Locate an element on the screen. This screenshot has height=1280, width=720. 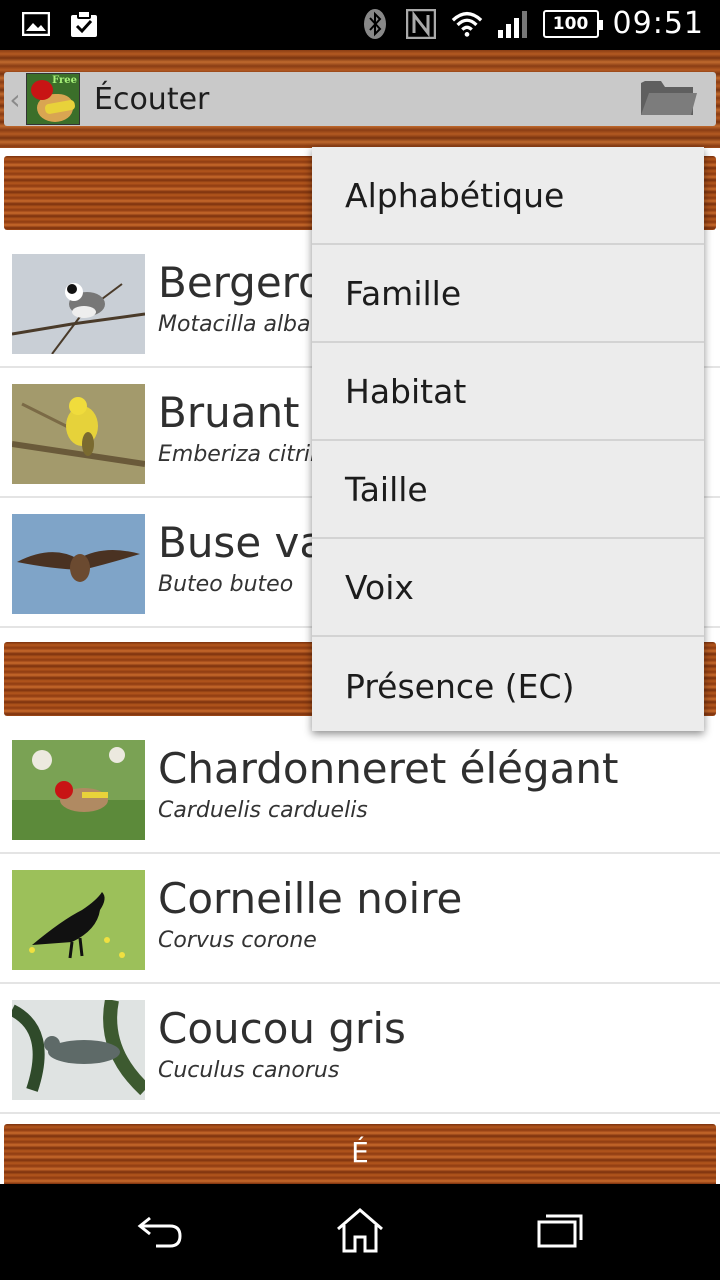
sort-taille: Taille is located at coordinates (508, 490).